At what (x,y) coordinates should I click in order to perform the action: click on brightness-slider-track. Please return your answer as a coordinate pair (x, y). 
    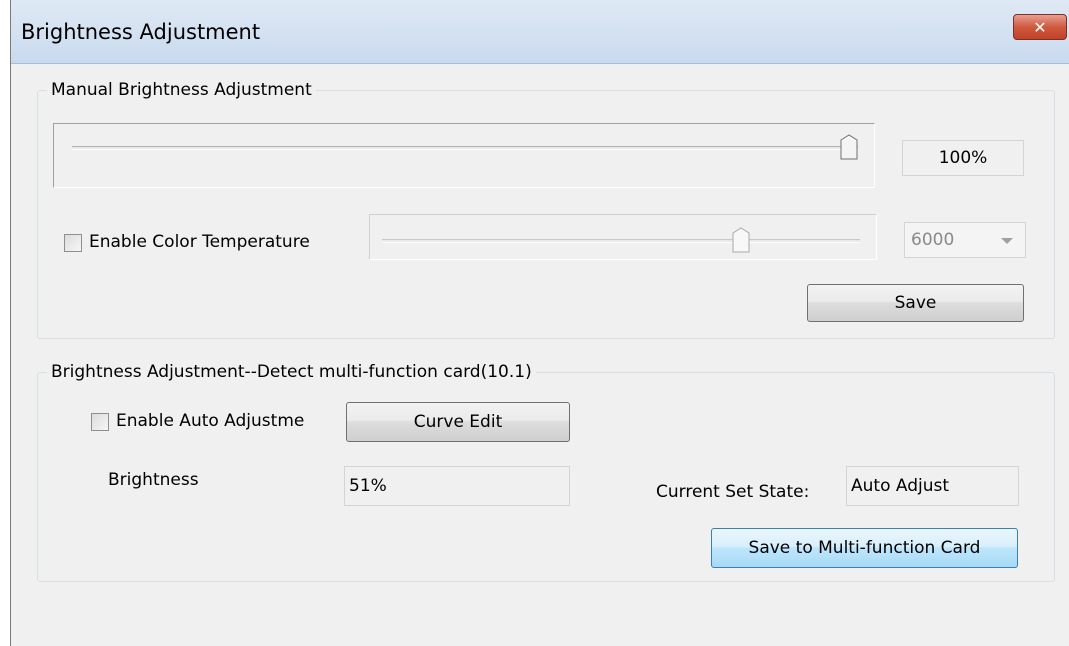
    Looking at the image, I should click on (465, 148).